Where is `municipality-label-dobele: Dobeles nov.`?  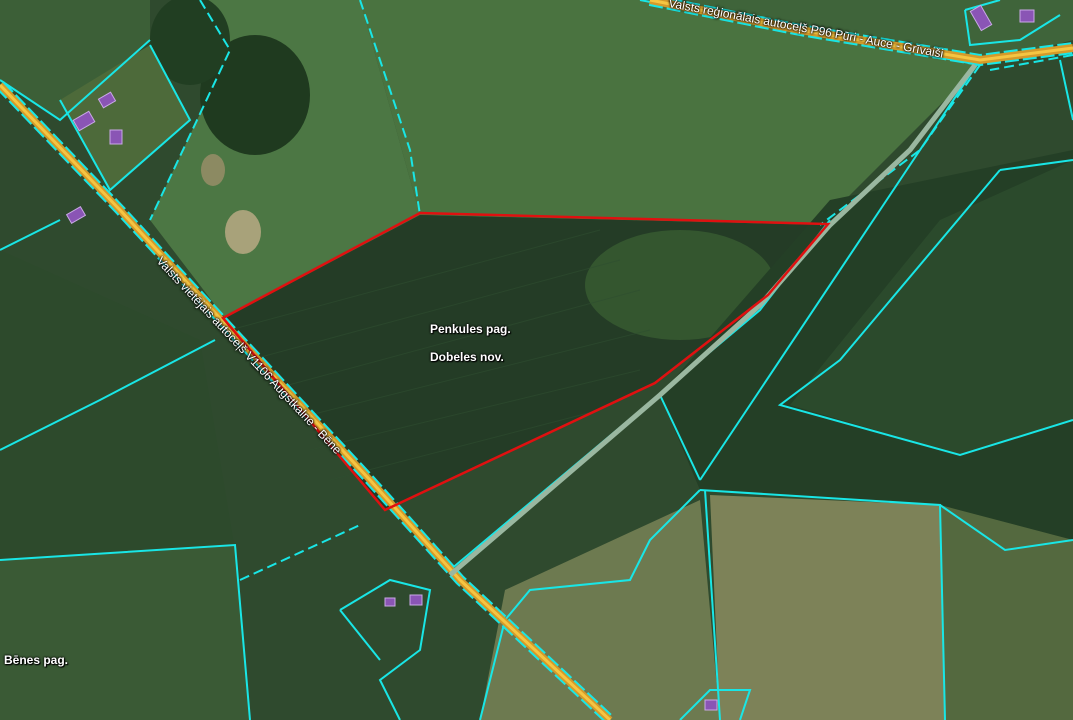
municipality-label-dobele: Dobeles nov. is located at coordinates (467, 357).